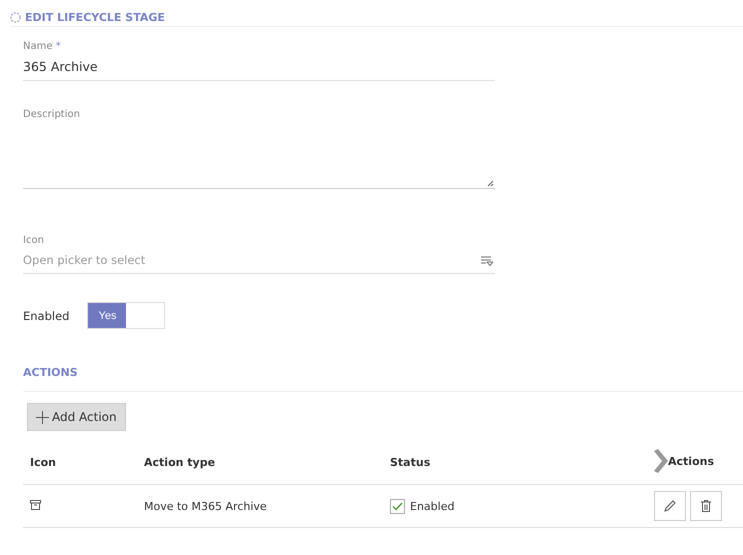 This screenshot has height=555, width=743. Describe the element at coordinates (42, 417) in the screenshot. I see `plus-icon` at that location.